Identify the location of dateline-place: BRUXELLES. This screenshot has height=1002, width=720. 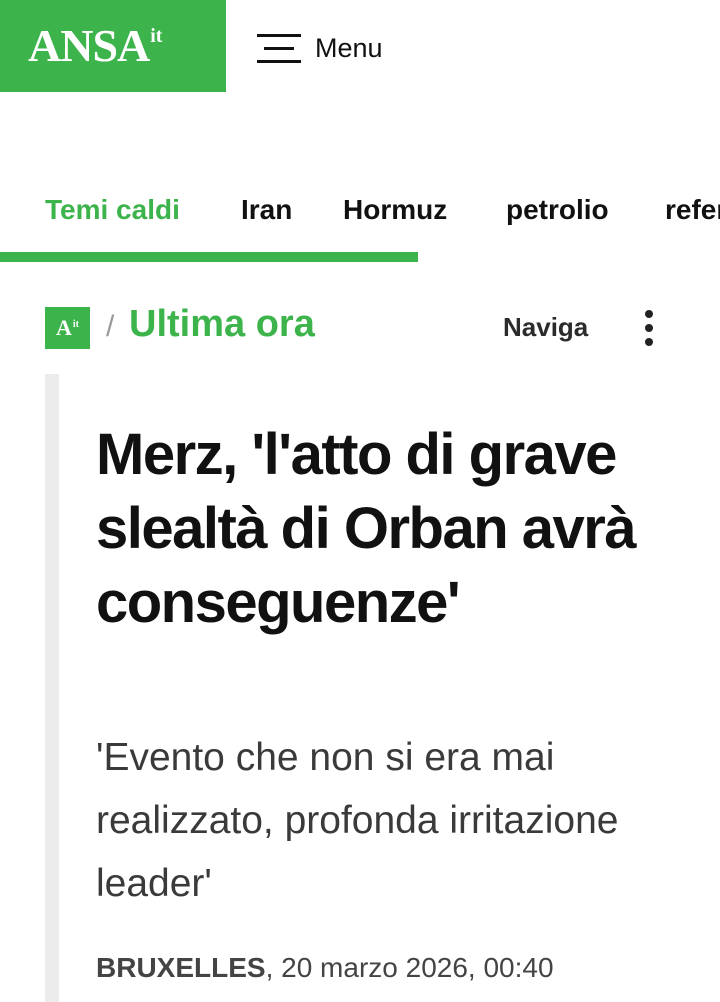
(181, 967).